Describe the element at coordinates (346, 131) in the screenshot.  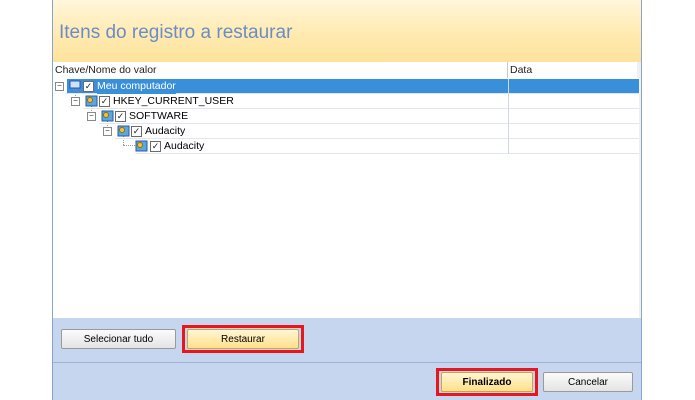
I see `tree-row: − ✓ Audacity` at that location.